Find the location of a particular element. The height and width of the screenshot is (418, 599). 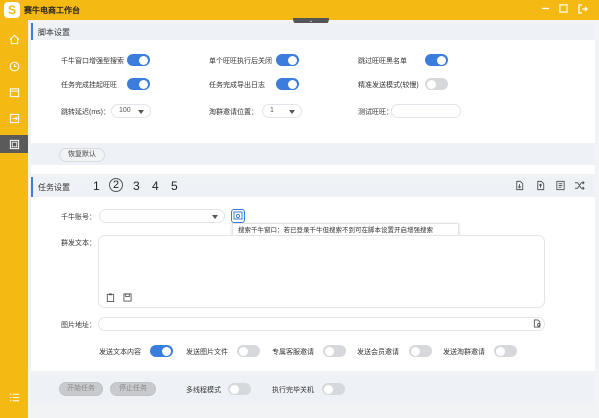

toggle-label: 发送文本内容 is located at coordinates (120, 352).